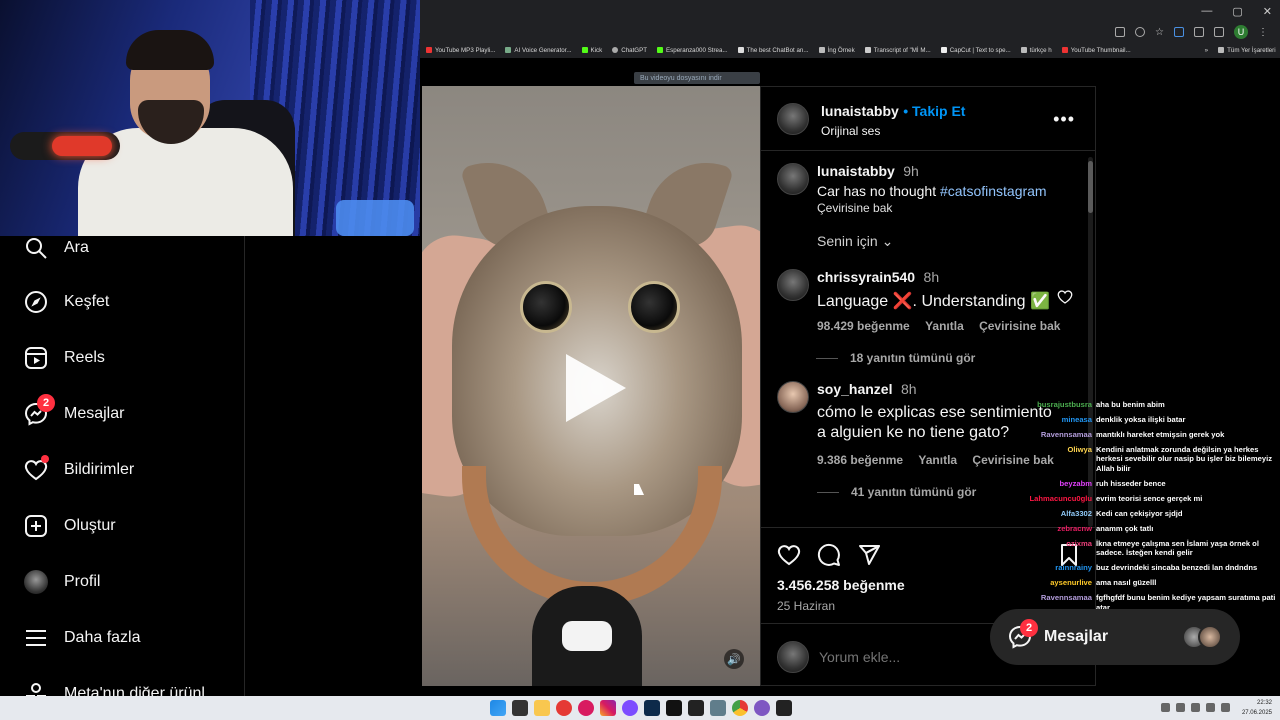 The height and width of the screenshot is (720, 1280). What do you see at coordinates (1140, 32) in the screenshot?
I see `zoom-icon` at bounding box center [1140, 32].